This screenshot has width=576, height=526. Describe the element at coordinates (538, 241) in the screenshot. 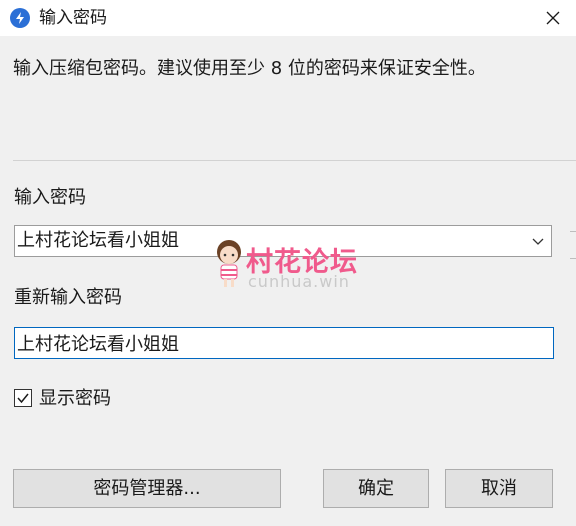

I see `chevron-down-icon` at that location.